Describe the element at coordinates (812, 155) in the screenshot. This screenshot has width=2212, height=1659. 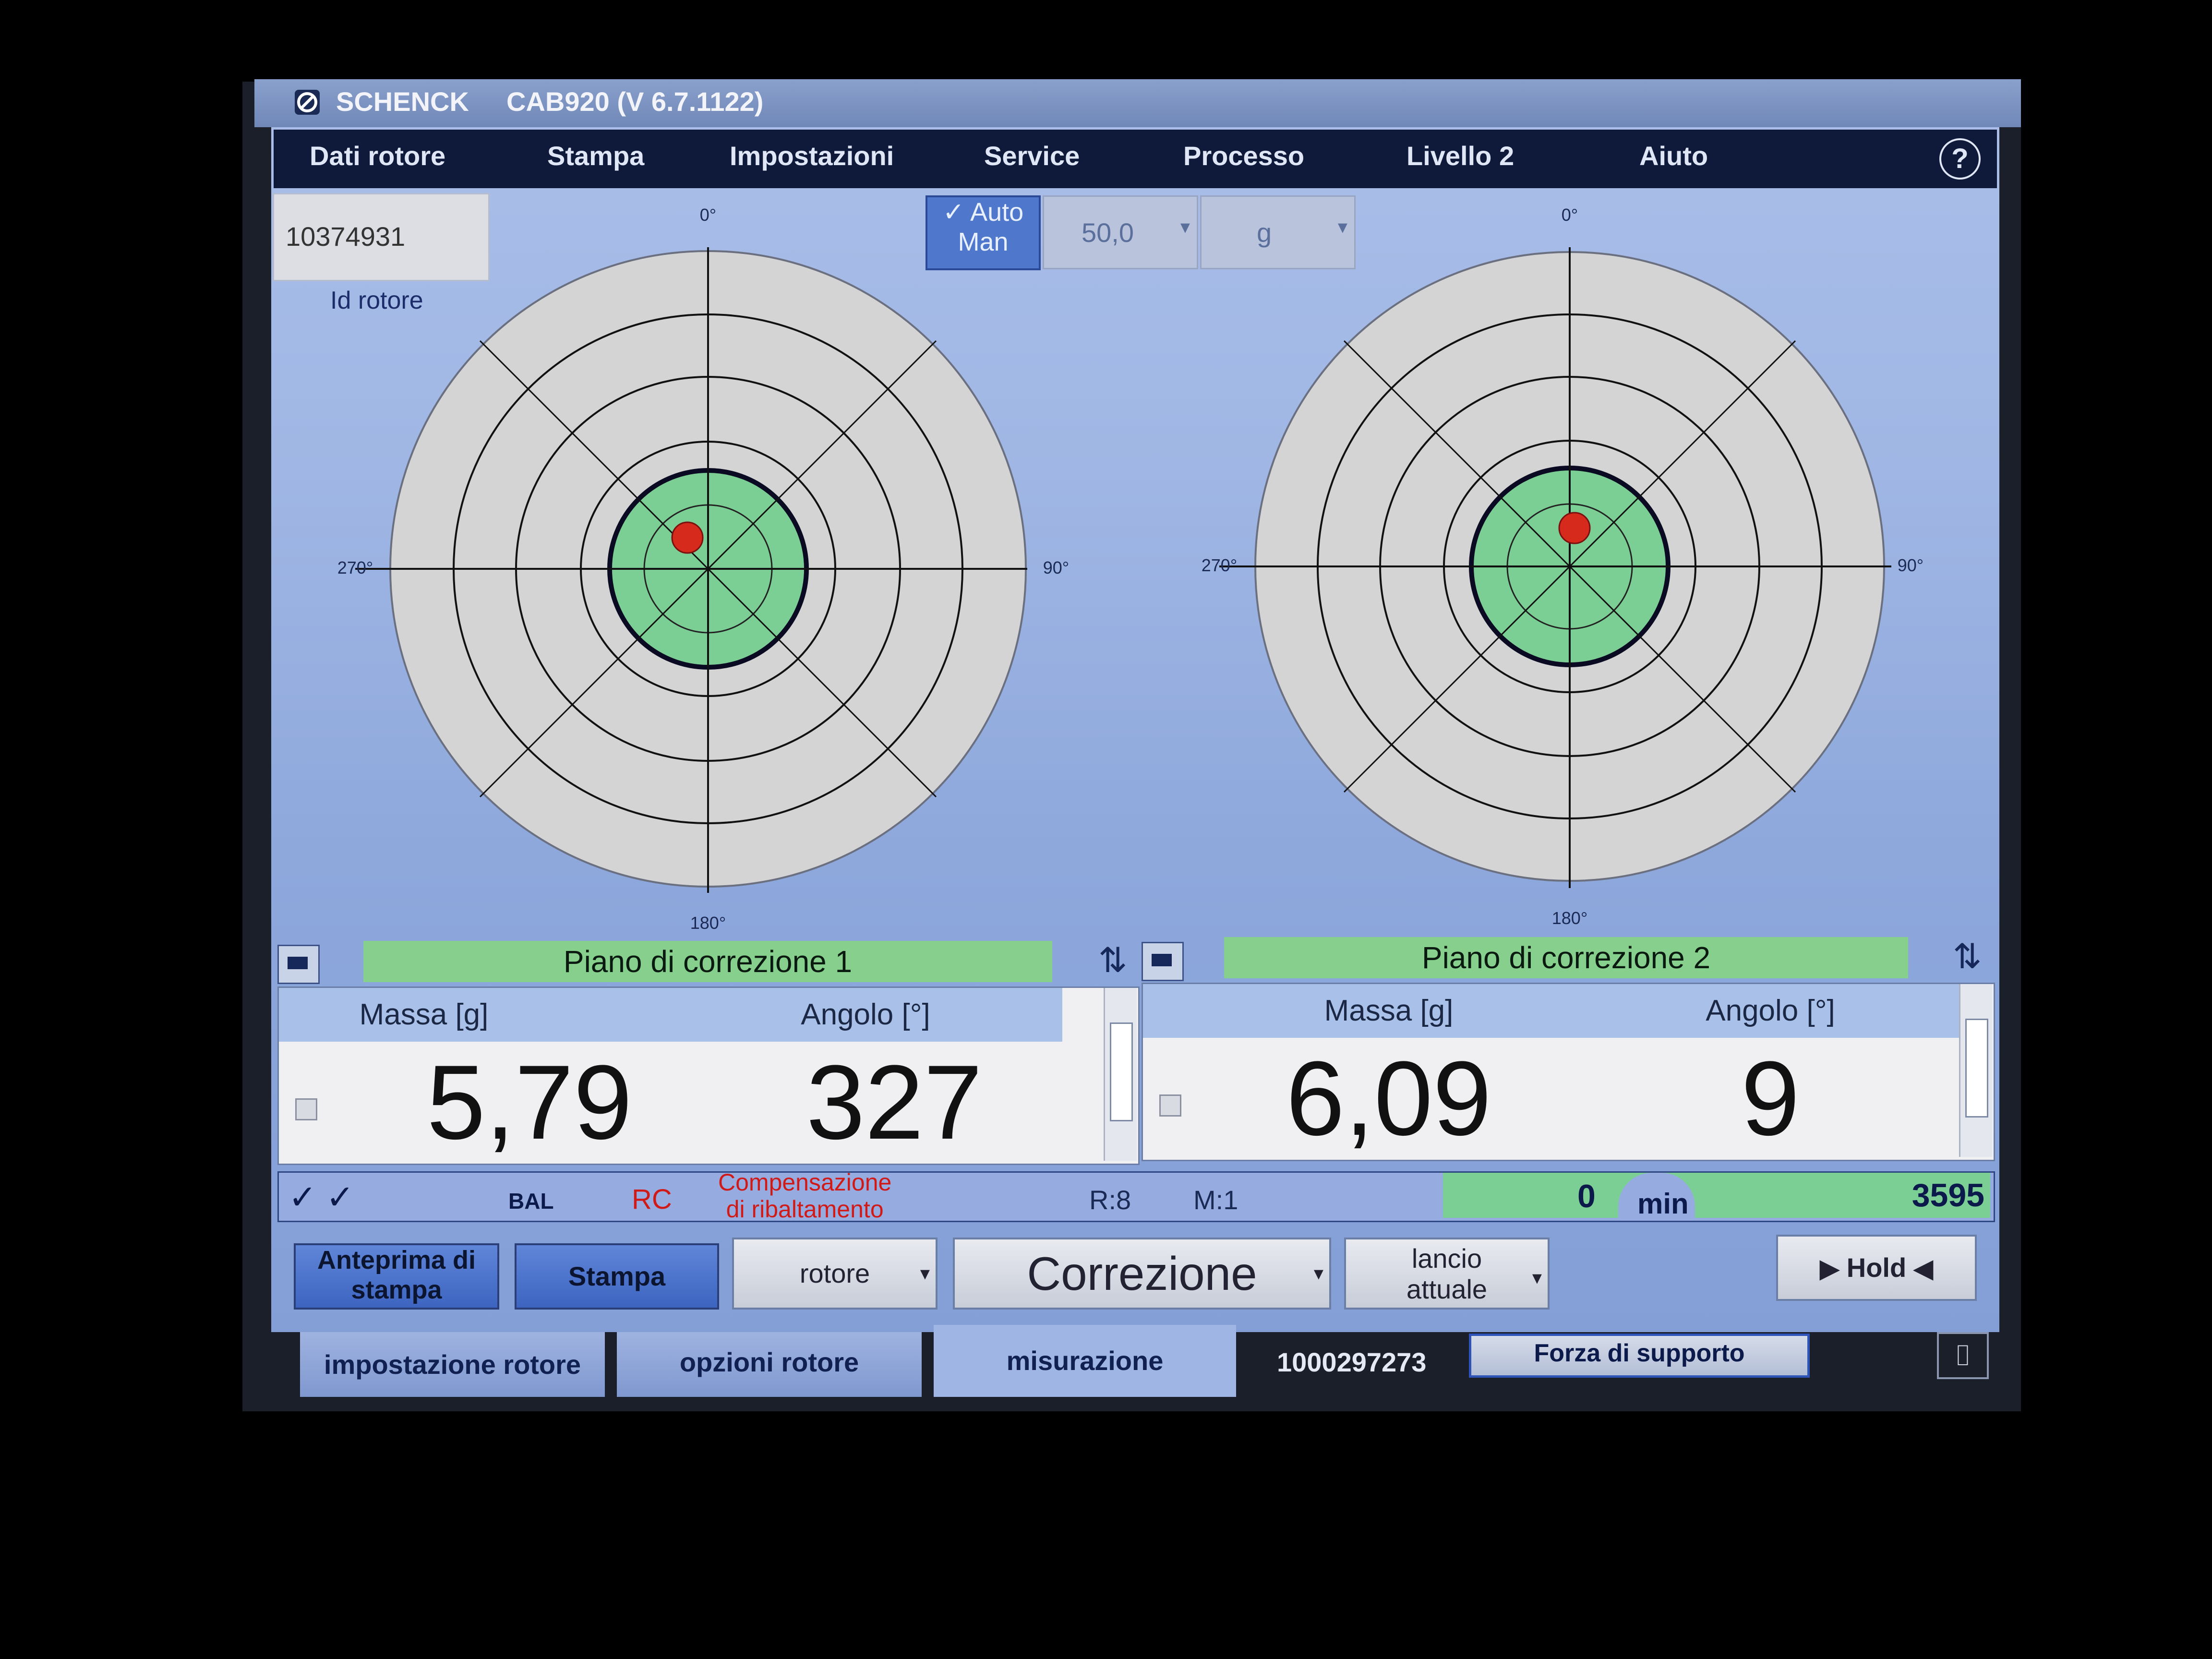
I see `menu-impostazioni: Impostazioni` at that location.